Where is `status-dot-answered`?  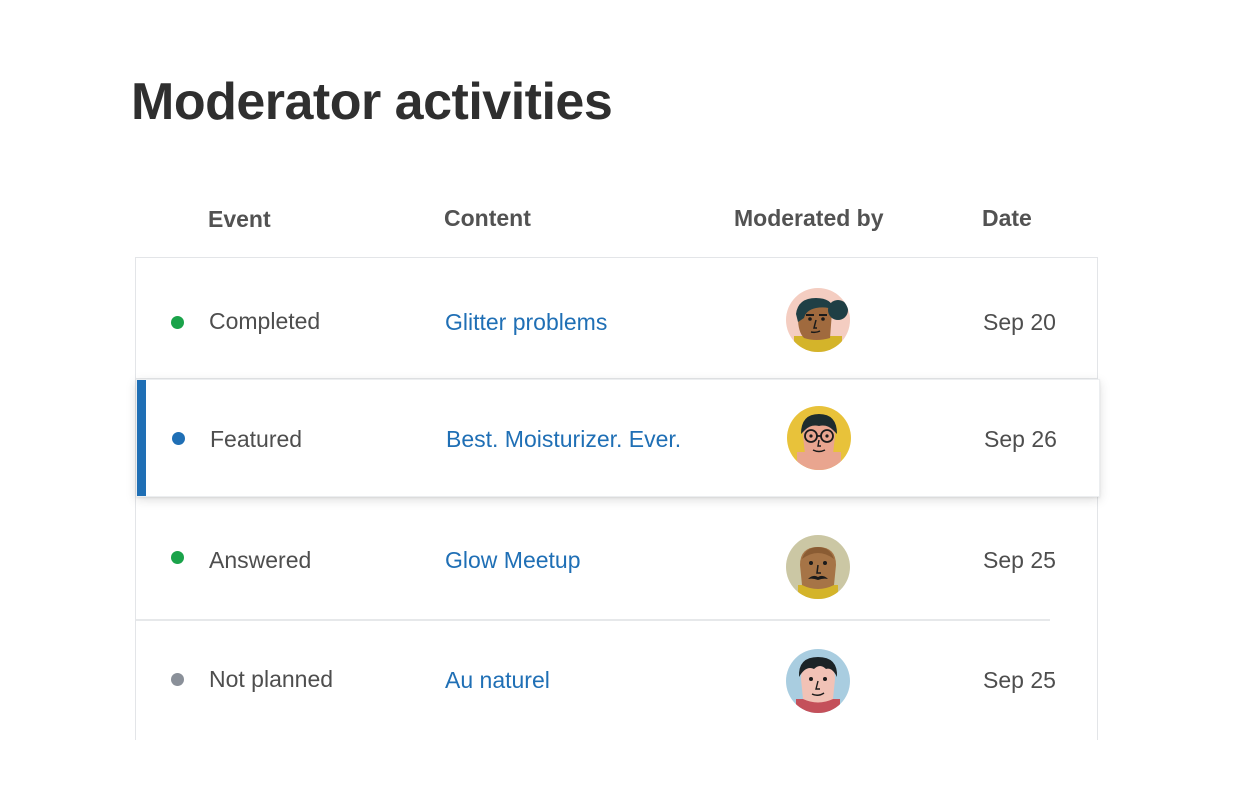
status-dot-answered is located at coordinates (177, 557).